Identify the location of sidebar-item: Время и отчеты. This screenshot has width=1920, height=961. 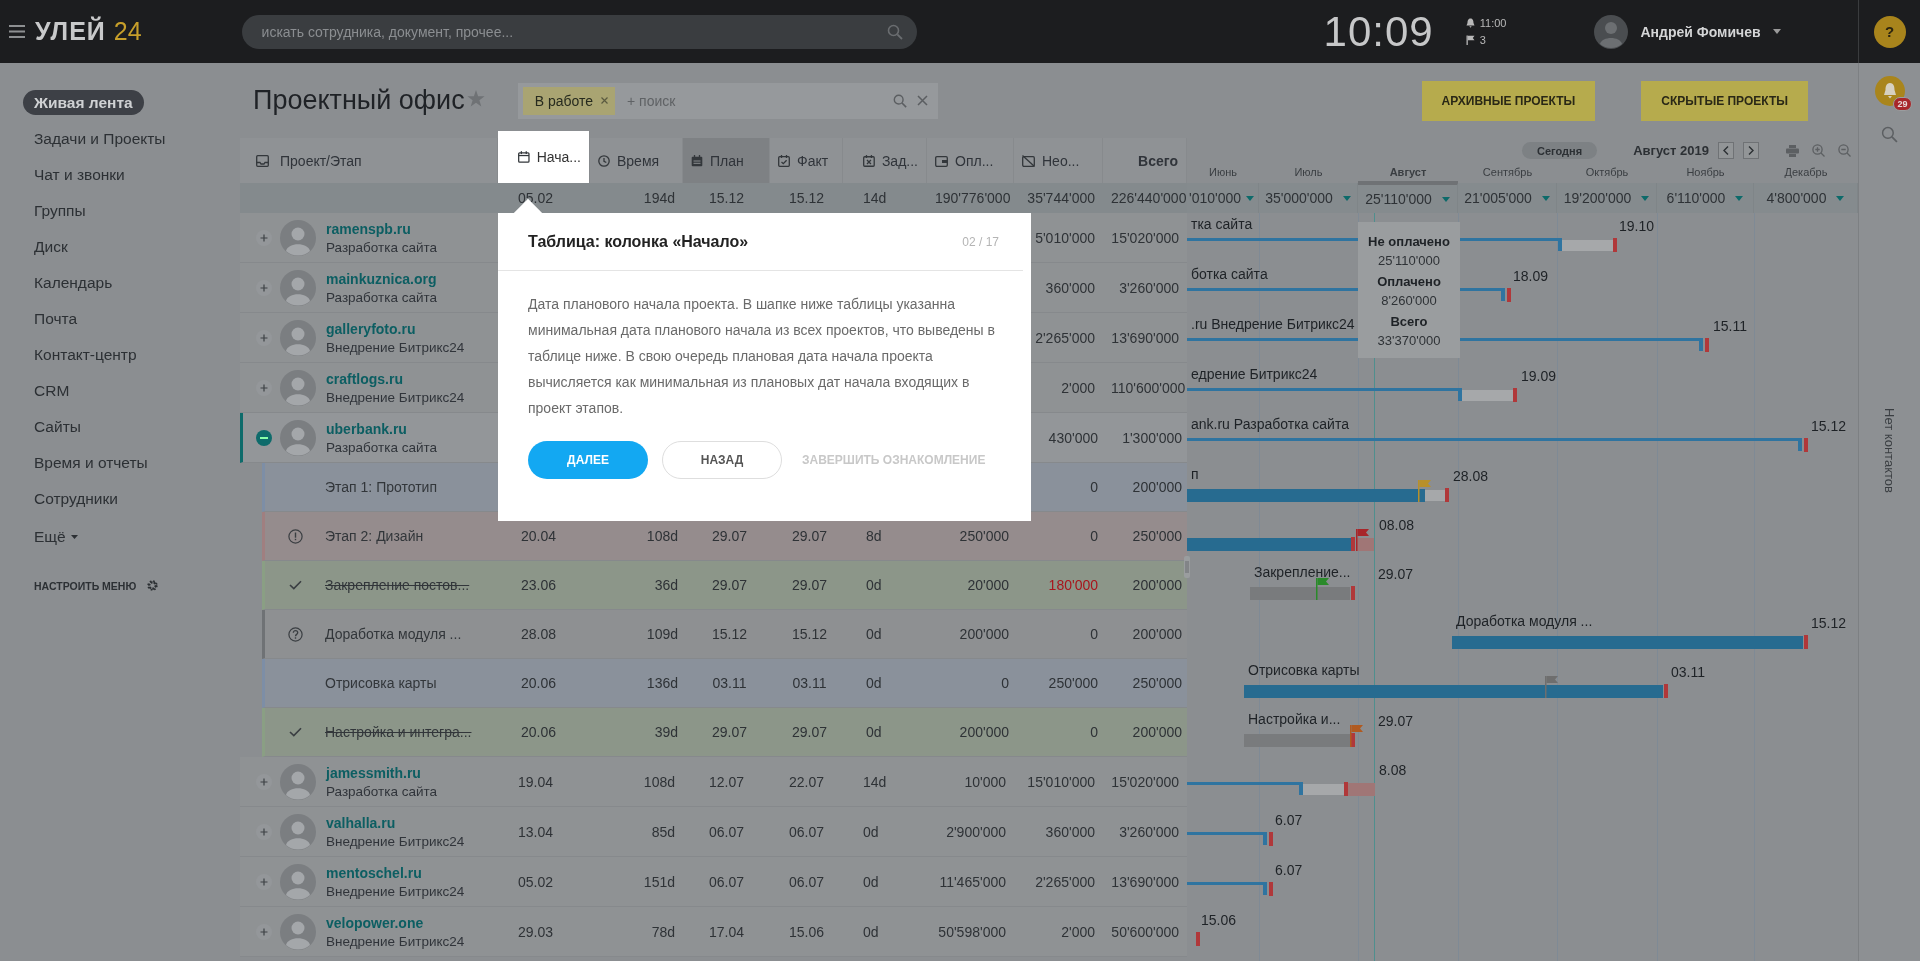
(74, 463).